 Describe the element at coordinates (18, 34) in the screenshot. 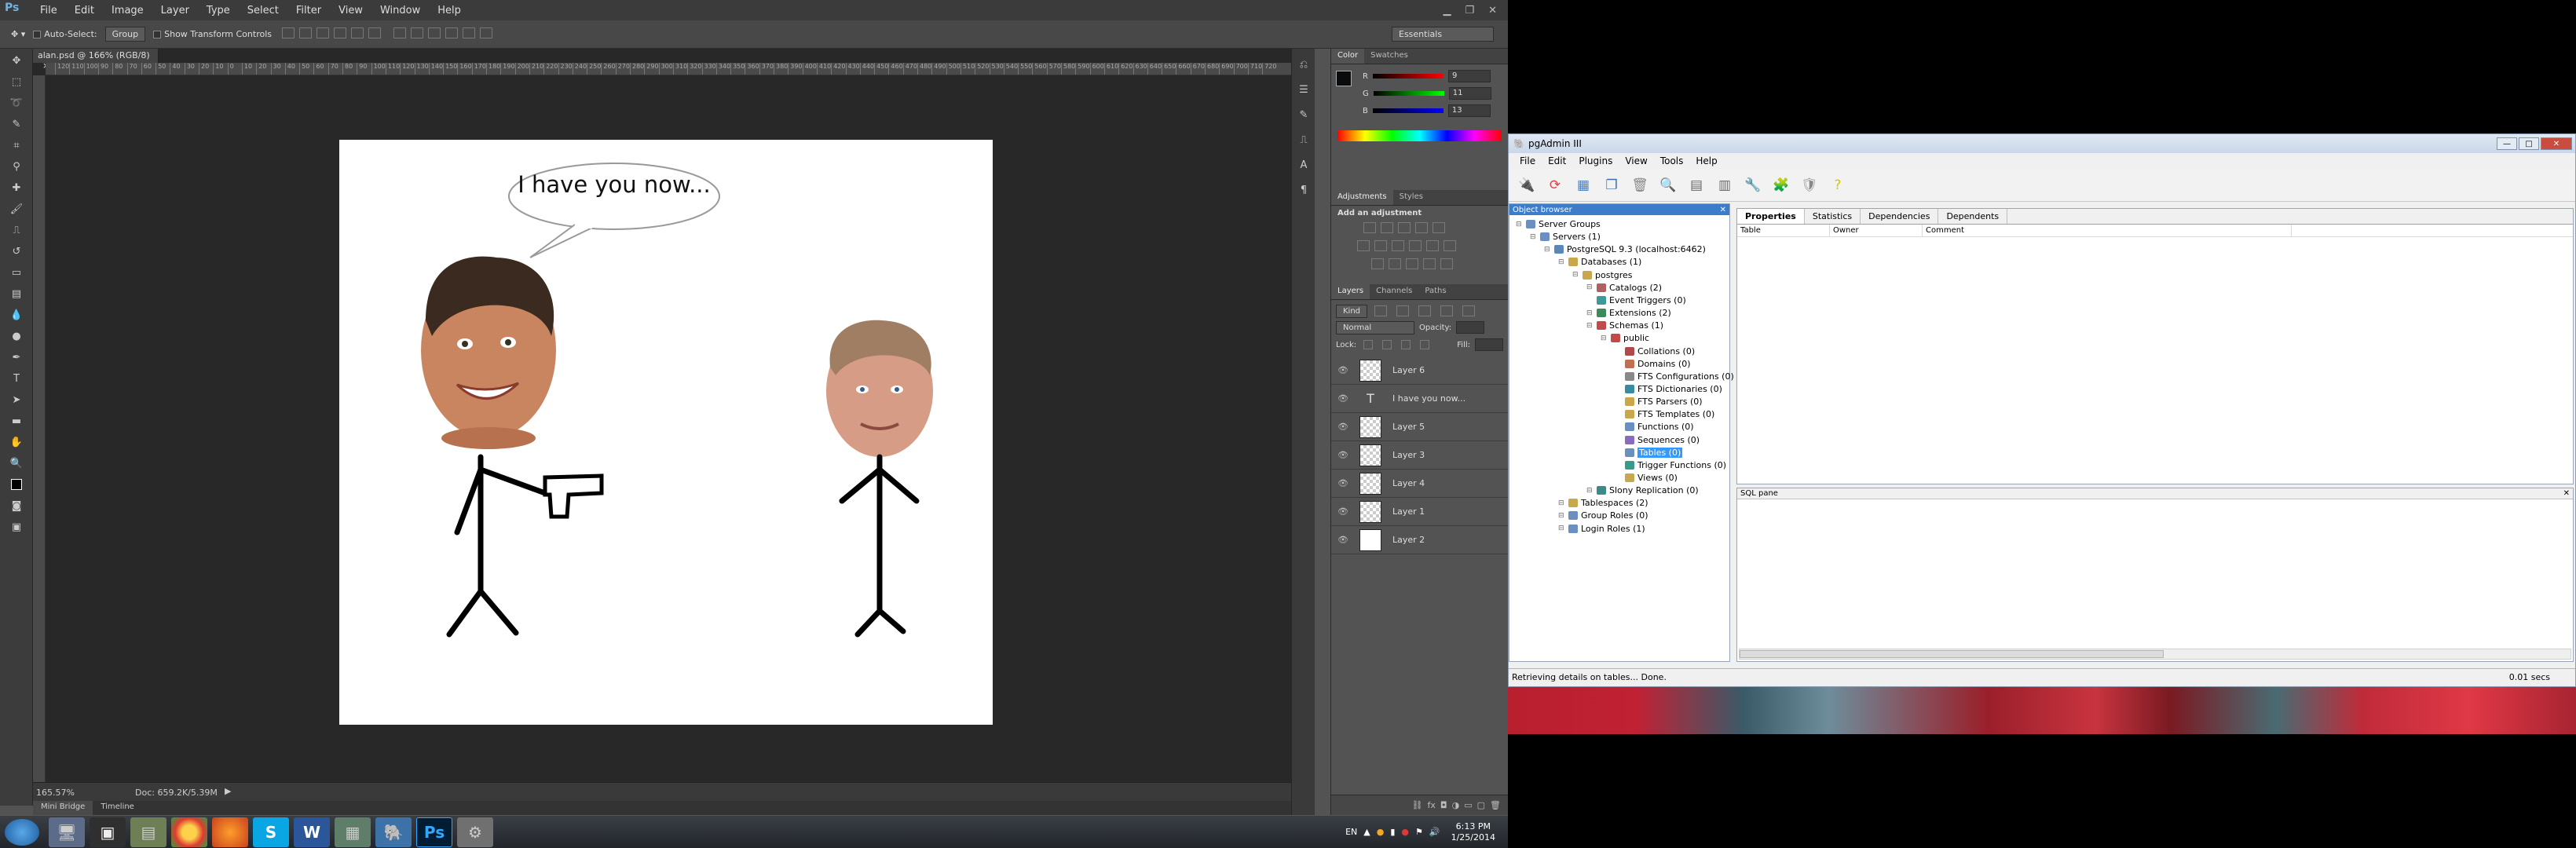

I see `move-tool-icon: ✥ ▾` at that location.